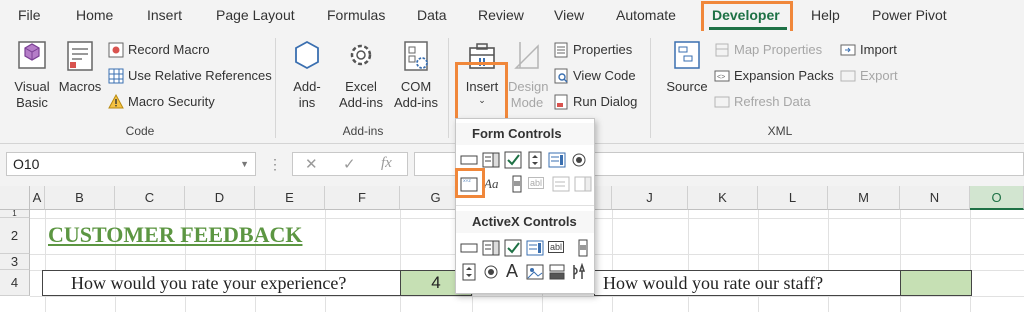  I want to click on tab-review: Review, so click(501, 15).